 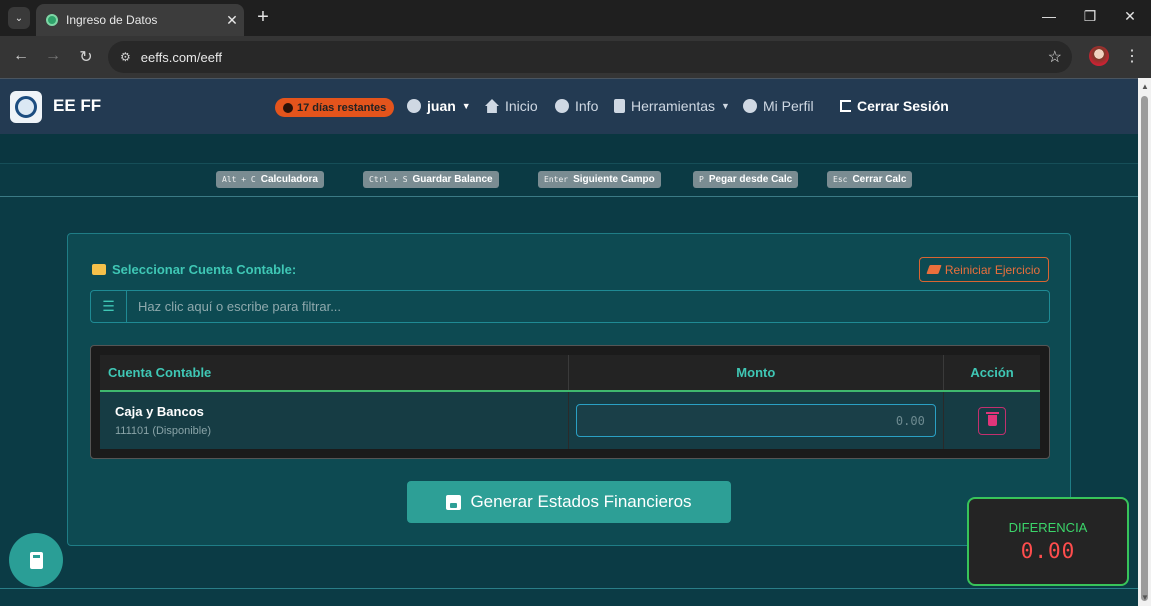 What do you see at coordinates (581, 501) in the screenshot?
I see `generate-statements-label: Generar Estados Financieros` at bounding box center [581, 501].